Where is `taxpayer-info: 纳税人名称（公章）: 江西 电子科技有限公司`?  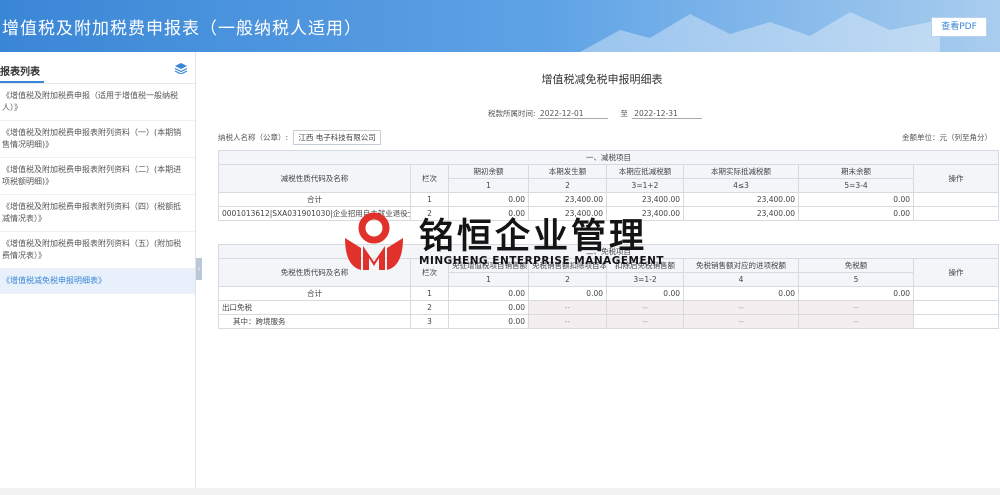 taxpayer-info: 纳税人名称（公章）: 江西 电子科技有限公司 is located at coordinates (299, 137).